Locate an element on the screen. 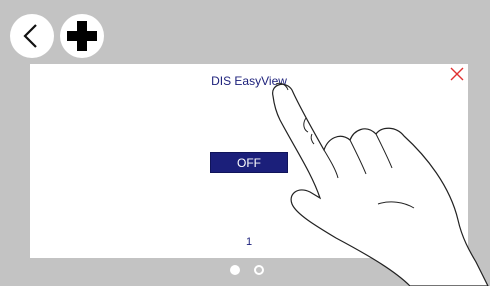 The height and width of the screenshot is (286, 490). chevron-left-icon is located at coordinates (30, 36).